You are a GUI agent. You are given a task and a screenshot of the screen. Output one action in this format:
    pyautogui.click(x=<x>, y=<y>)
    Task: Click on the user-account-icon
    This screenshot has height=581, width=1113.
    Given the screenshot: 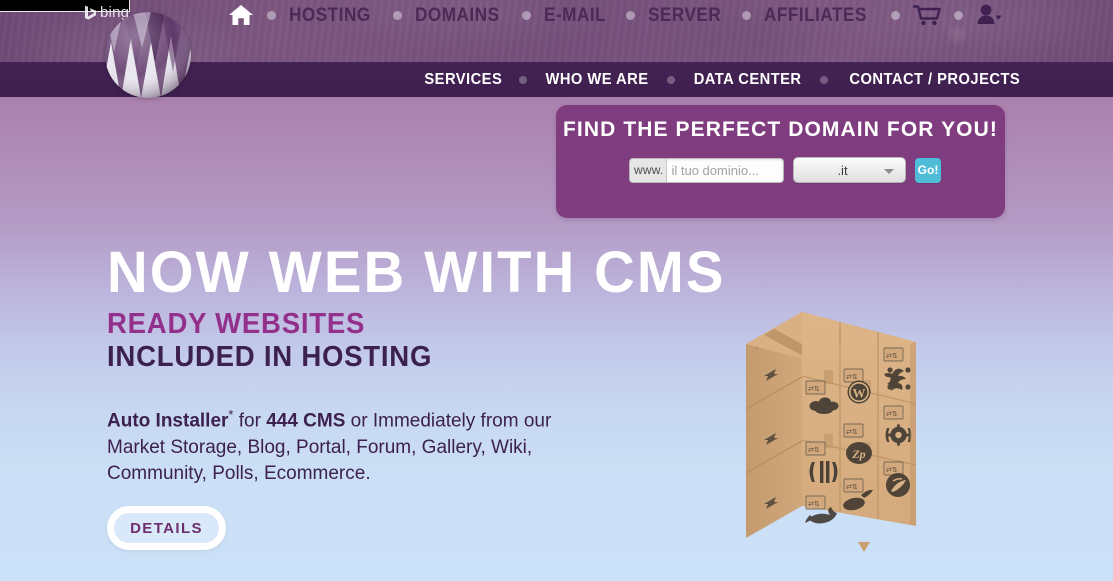 What is the action you would take?
    pyautogui.click(x=989, y=15)
    